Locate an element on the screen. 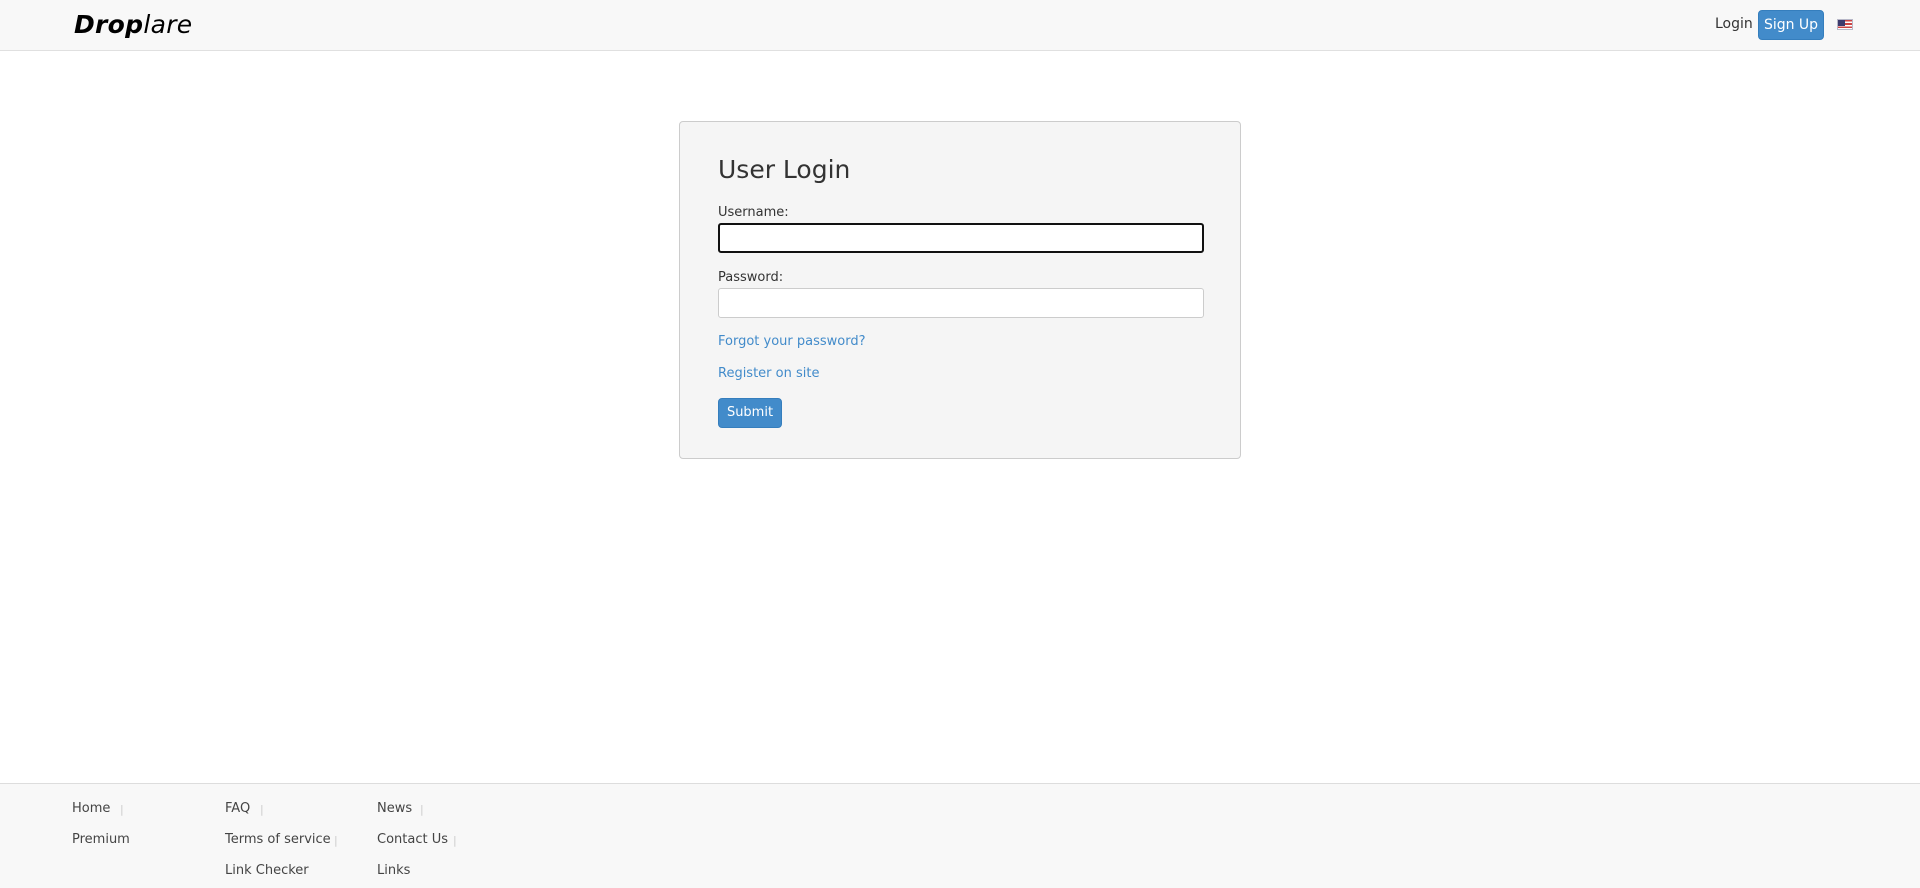 The width and height of the screenshot is (1920, 888). flag-canton is located at coordinates (1841, 23).